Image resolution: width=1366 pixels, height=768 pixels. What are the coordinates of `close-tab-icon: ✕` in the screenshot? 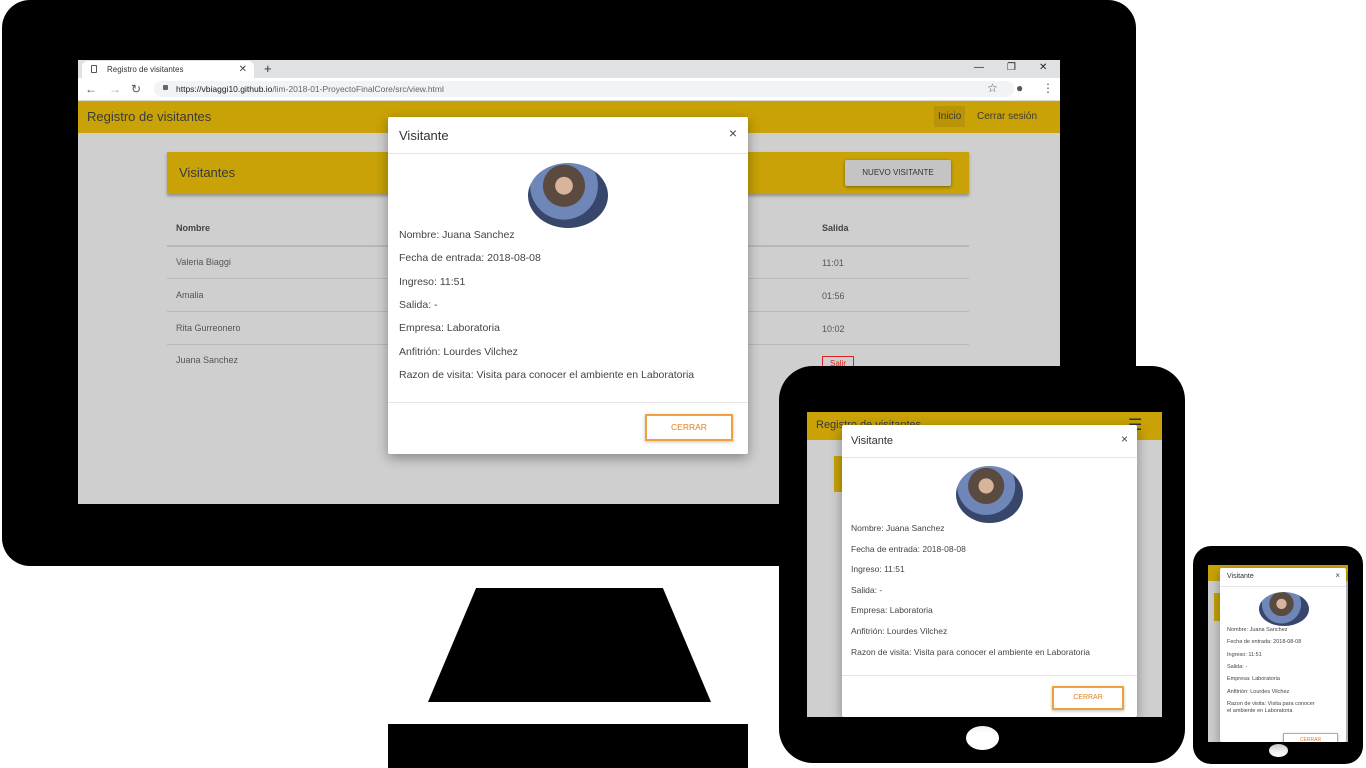 It's located at (243, 69).